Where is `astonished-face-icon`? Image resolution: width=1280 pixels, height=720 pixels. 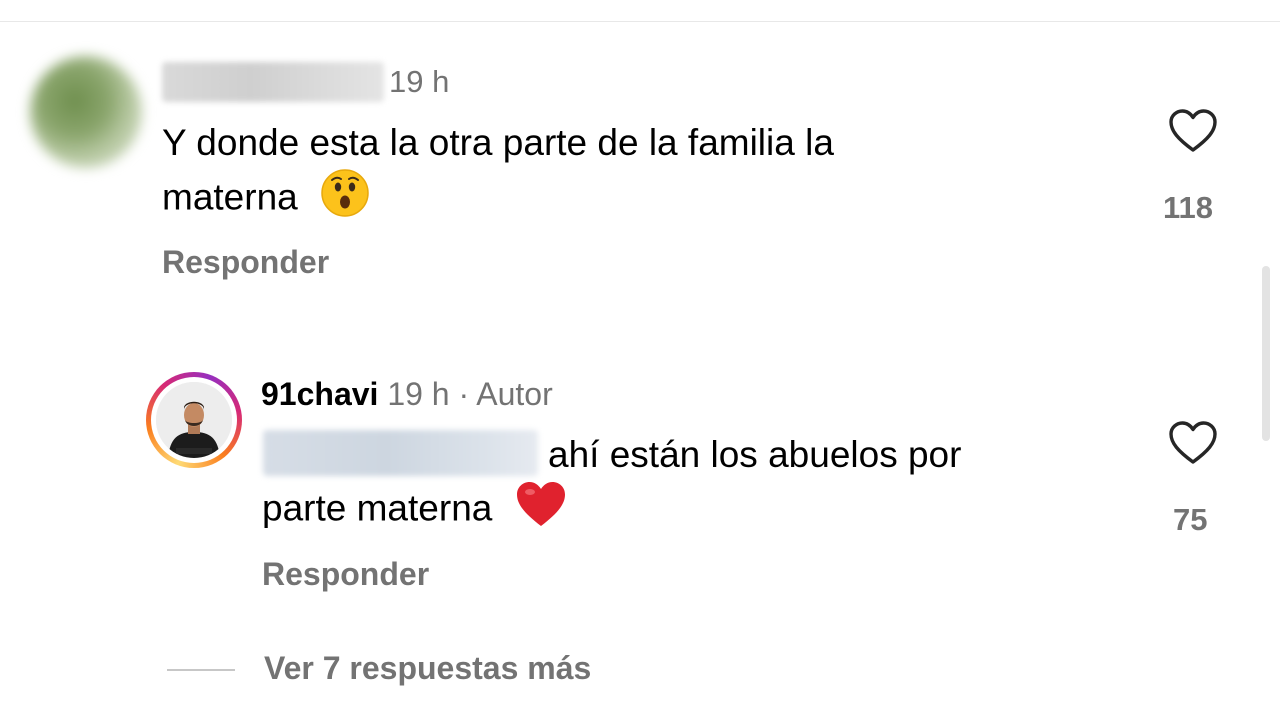
astonished-face-icon is located at coordinates (345, 199).